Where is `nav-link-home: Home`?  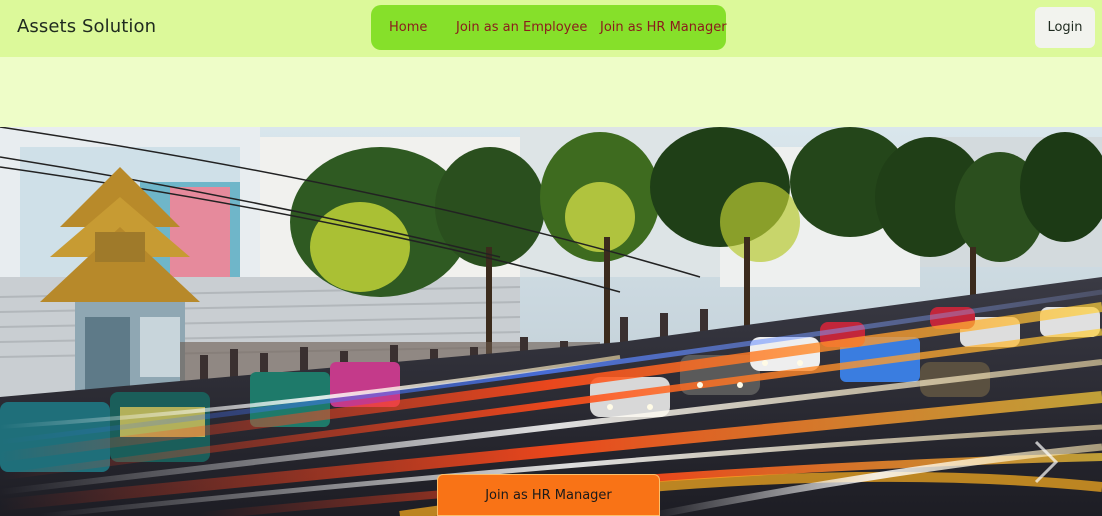
nav-link-home: Home is located at coordinates (408, 27).